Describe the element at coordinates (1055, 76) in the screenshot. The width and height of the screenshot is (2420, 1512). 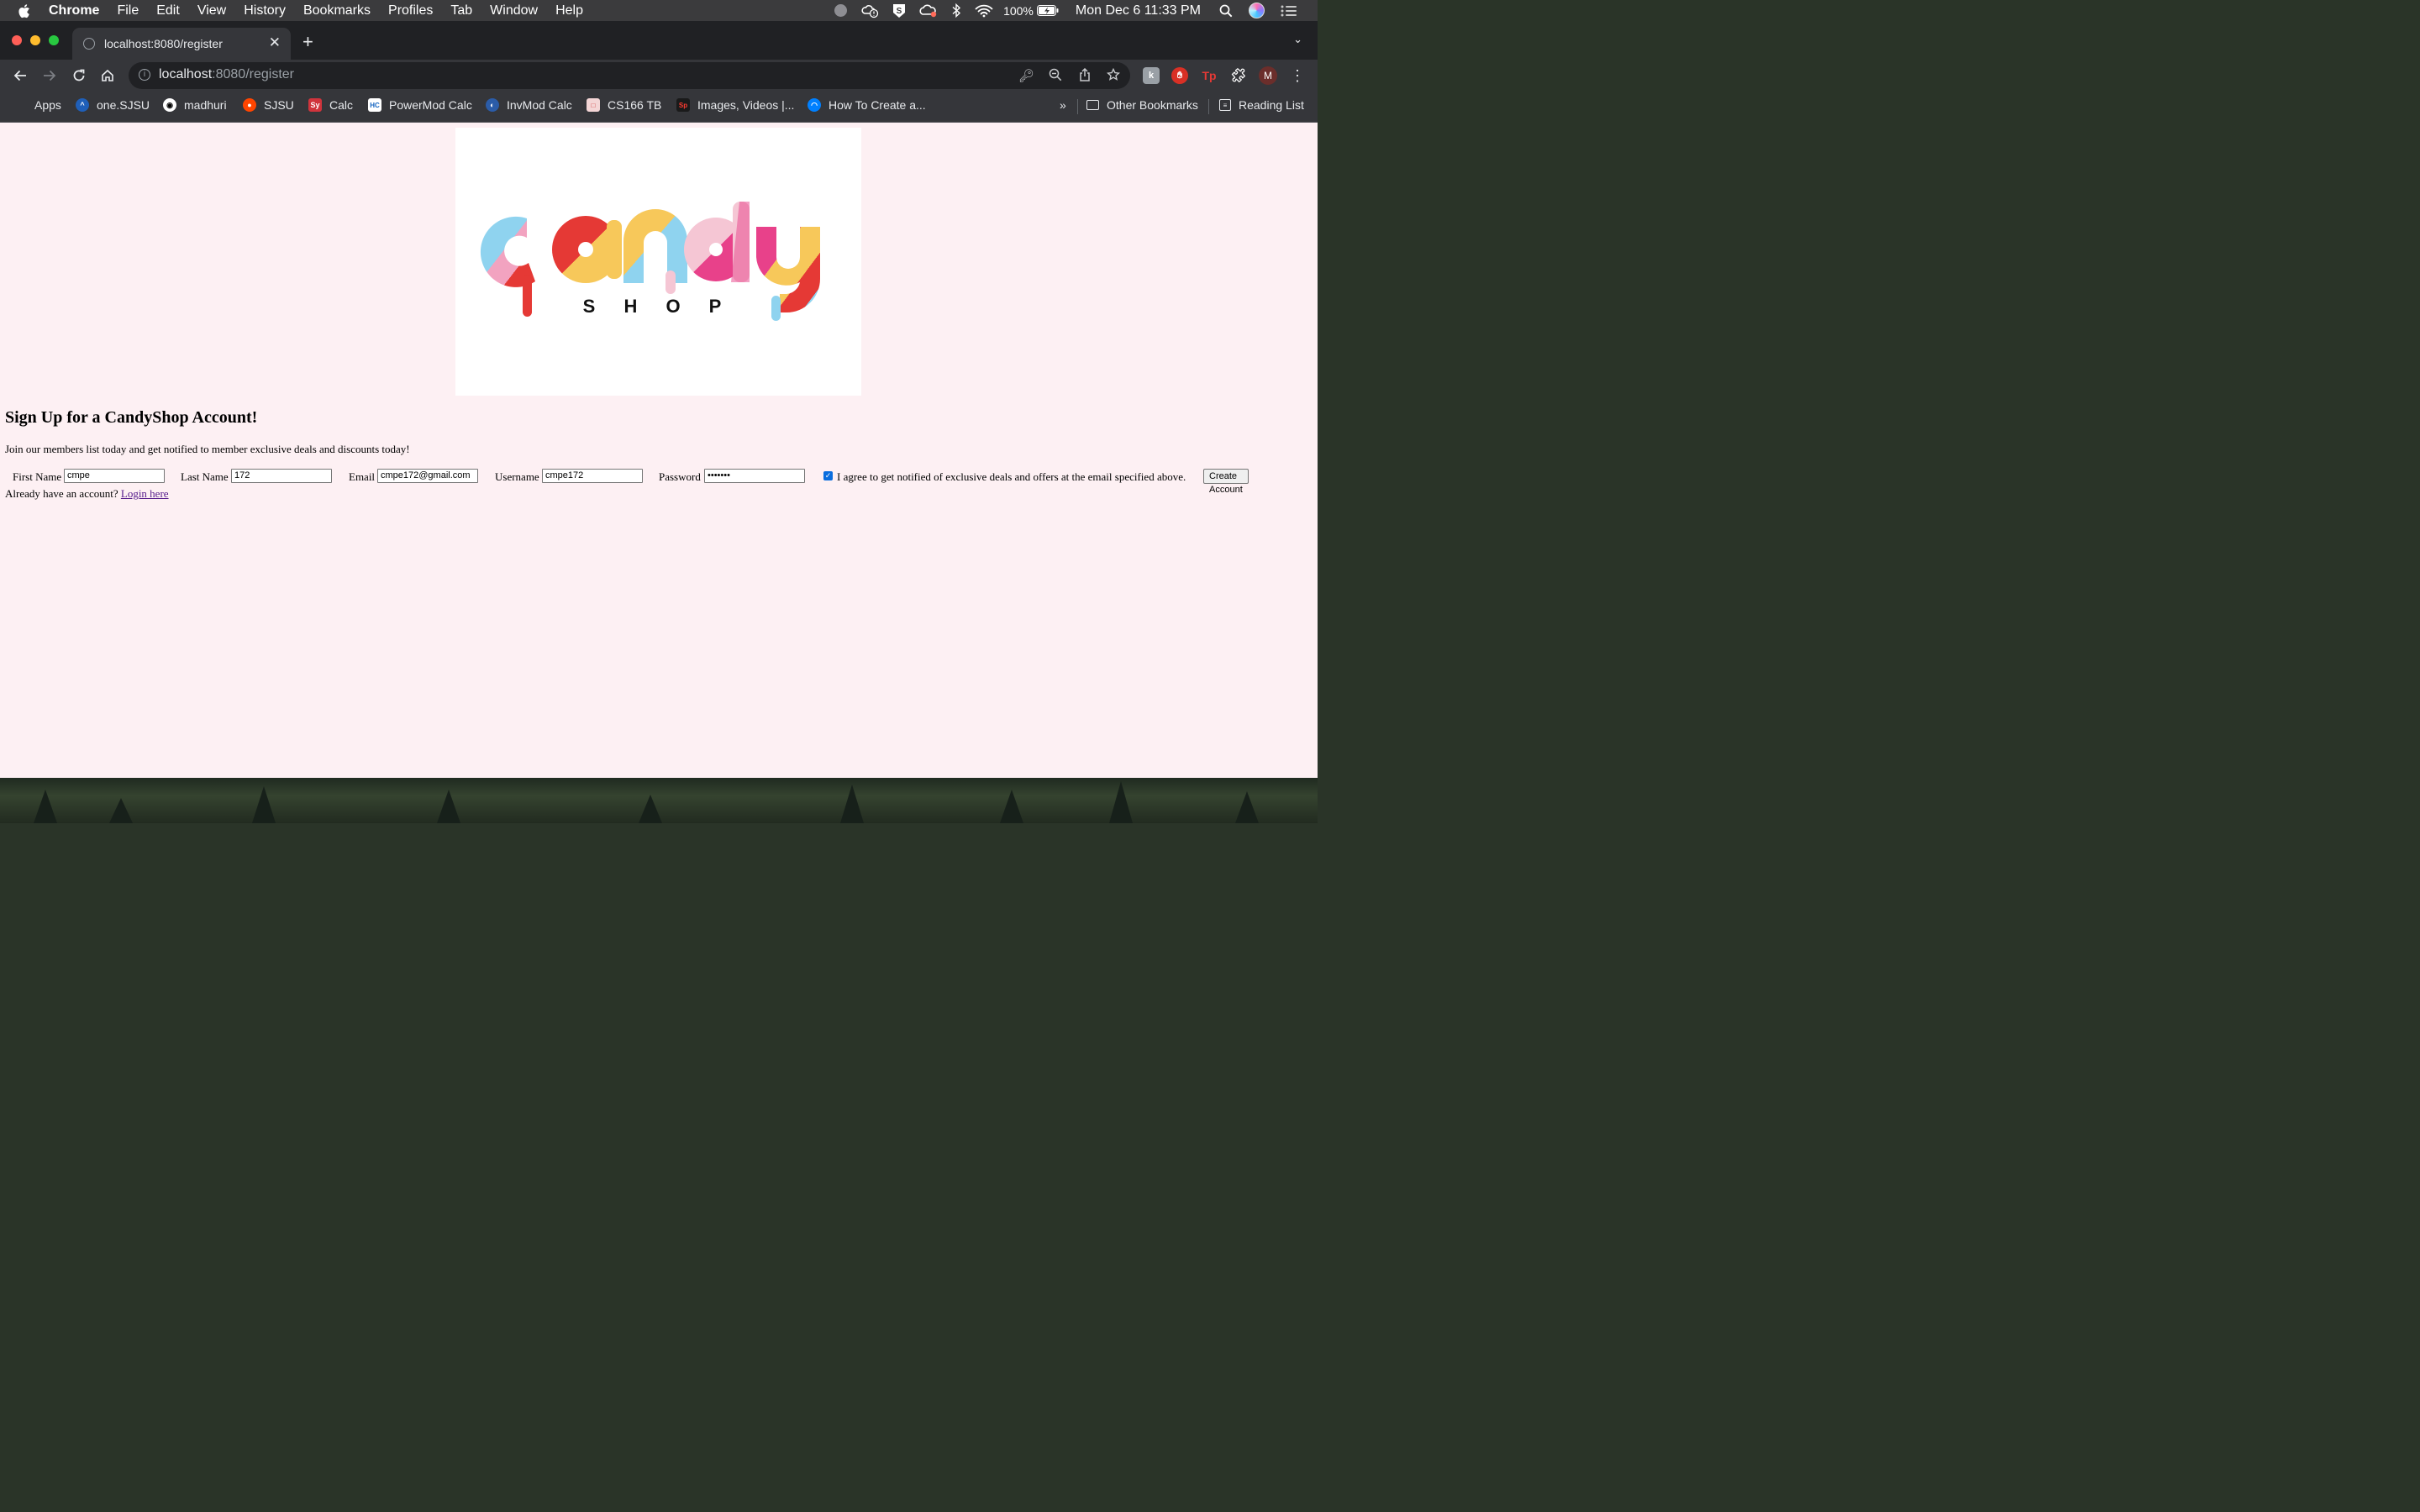
I see `zoom-icon` at that location.